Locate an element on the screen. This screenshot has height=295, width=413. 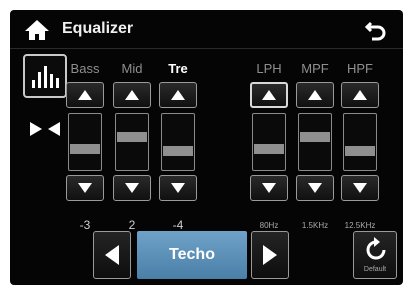
band-label: LPH is located at coordinates (269, 68).